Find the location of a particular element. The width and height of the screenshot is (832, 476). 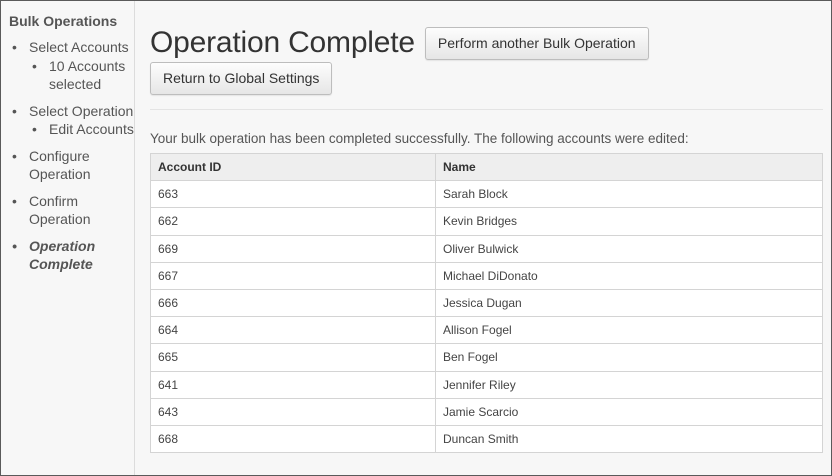

step-operation-complete: Operation Complete is located at coordinates (71, 255).